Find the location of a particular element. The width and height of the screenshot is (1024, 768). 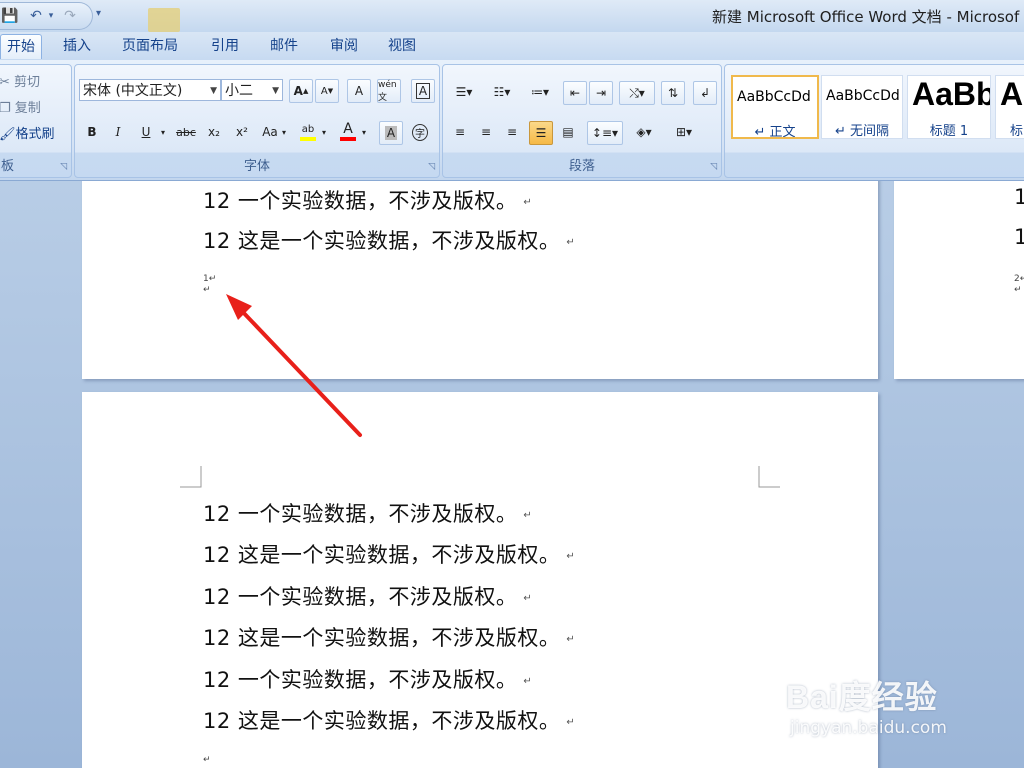

tab-insert: 插入 is located at coordinates (77, 46).